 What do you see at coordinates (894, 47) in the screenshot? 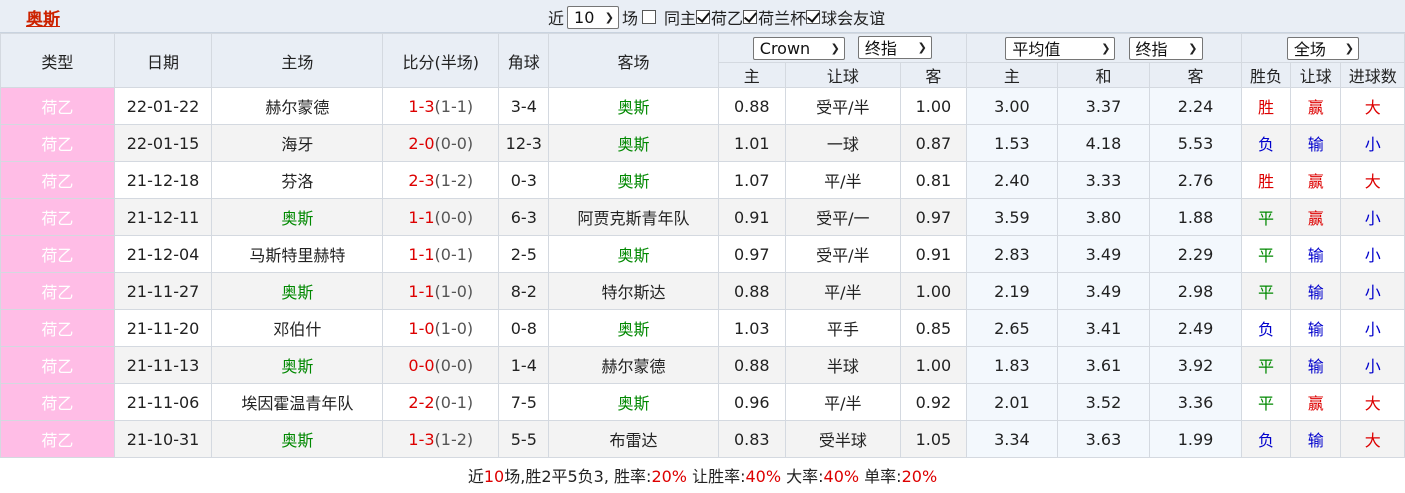
I see `handicap-type-select: 终指 ❯` at bounding box center [894, 47].